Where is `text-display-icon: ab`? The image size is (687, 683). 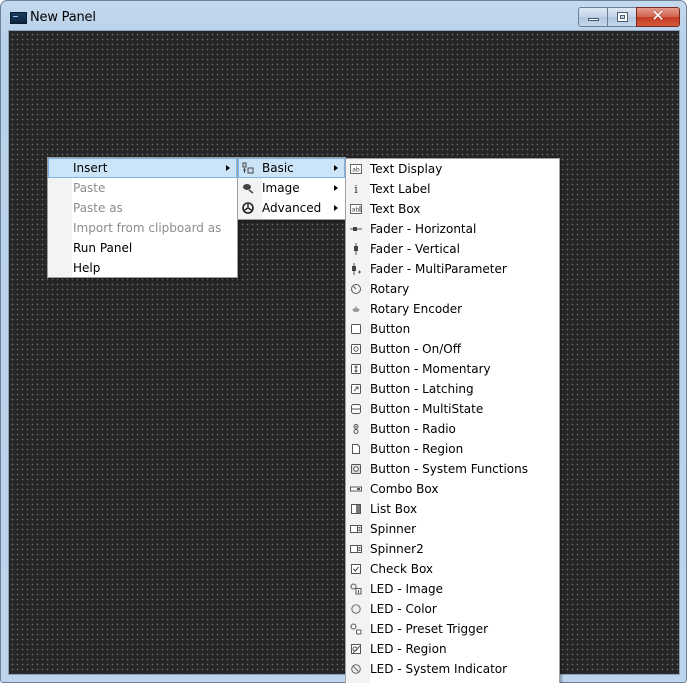
text-display-icon: ab is located at coordinates (356, 169).